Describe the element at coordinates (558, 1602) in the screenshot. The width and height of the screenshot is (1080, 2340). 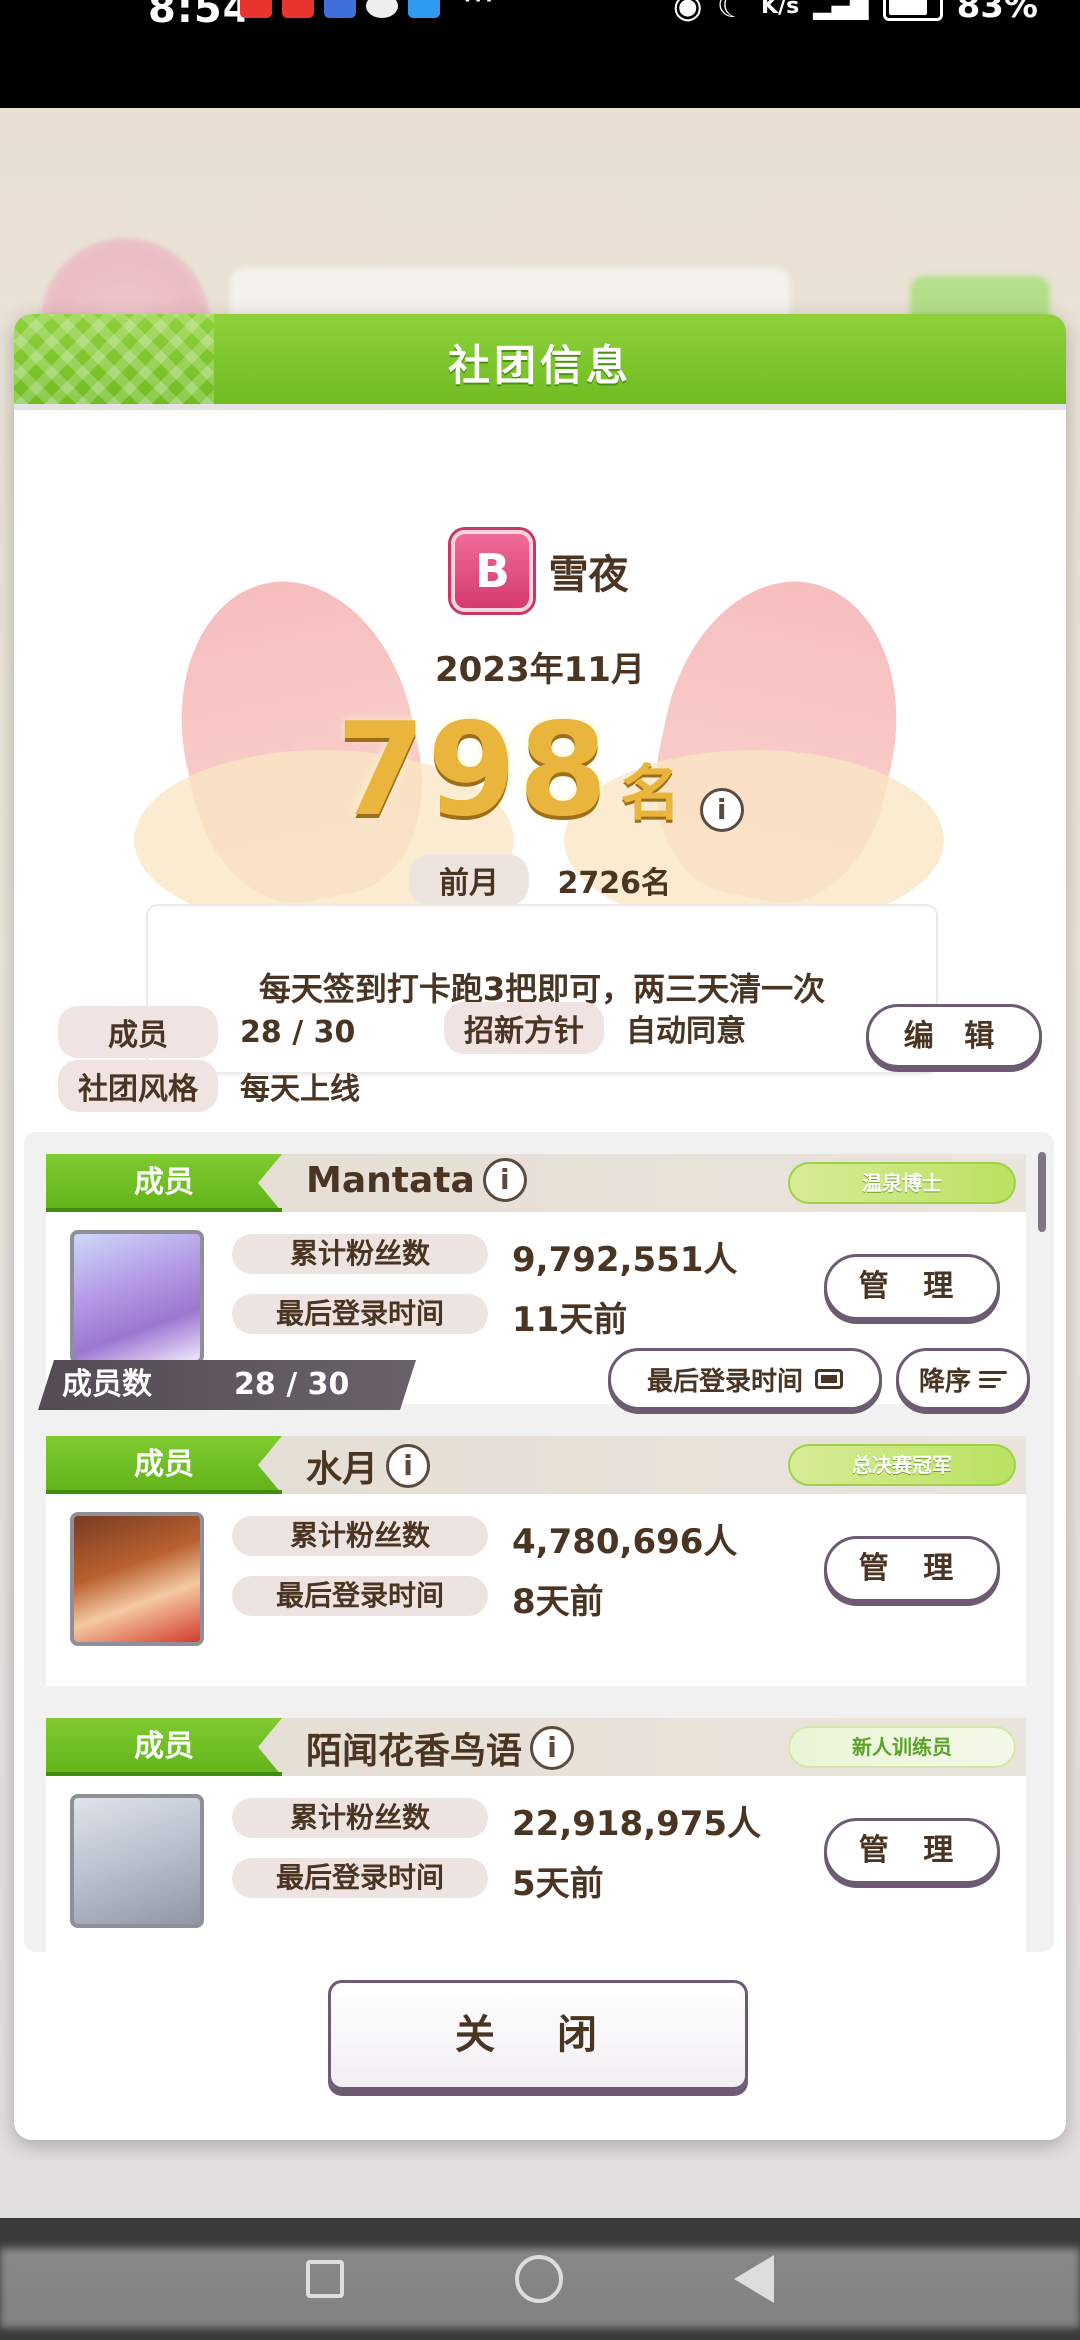
I see `last-login-value: 8天前` at that location.